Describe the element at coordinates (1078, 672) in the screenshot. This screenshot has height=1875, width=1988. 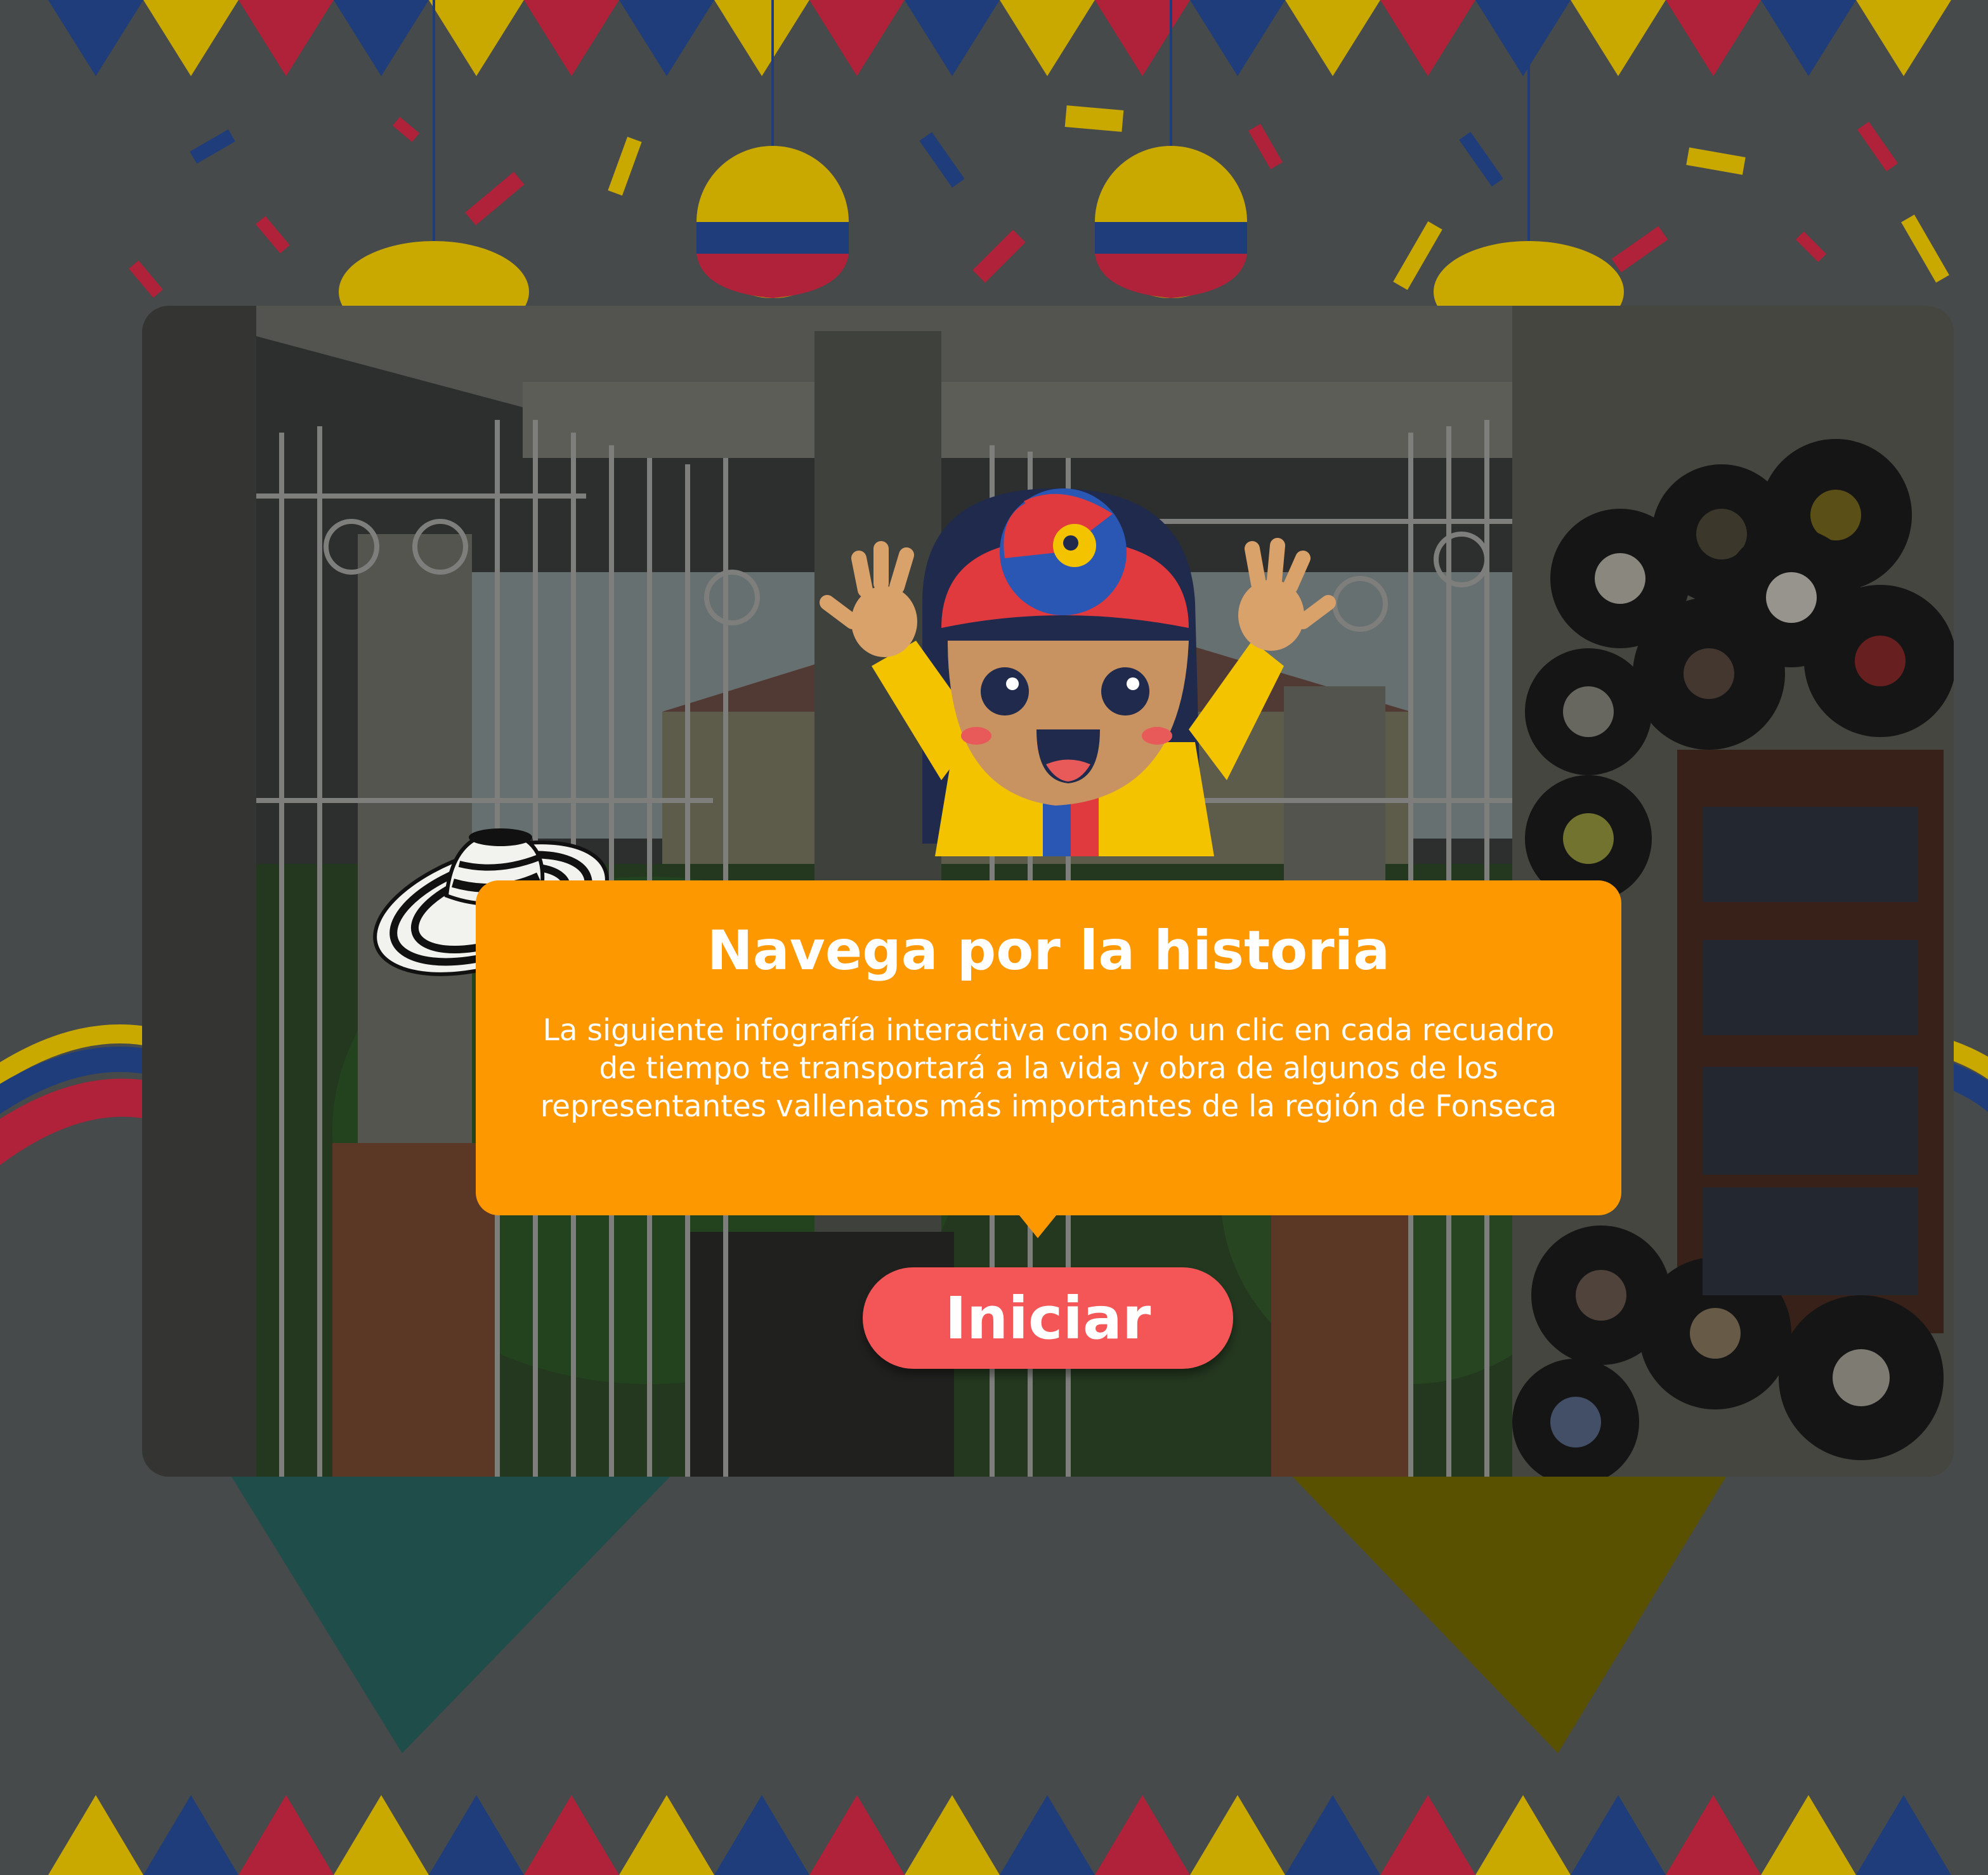
I see `mascot-character-icon` at that location.